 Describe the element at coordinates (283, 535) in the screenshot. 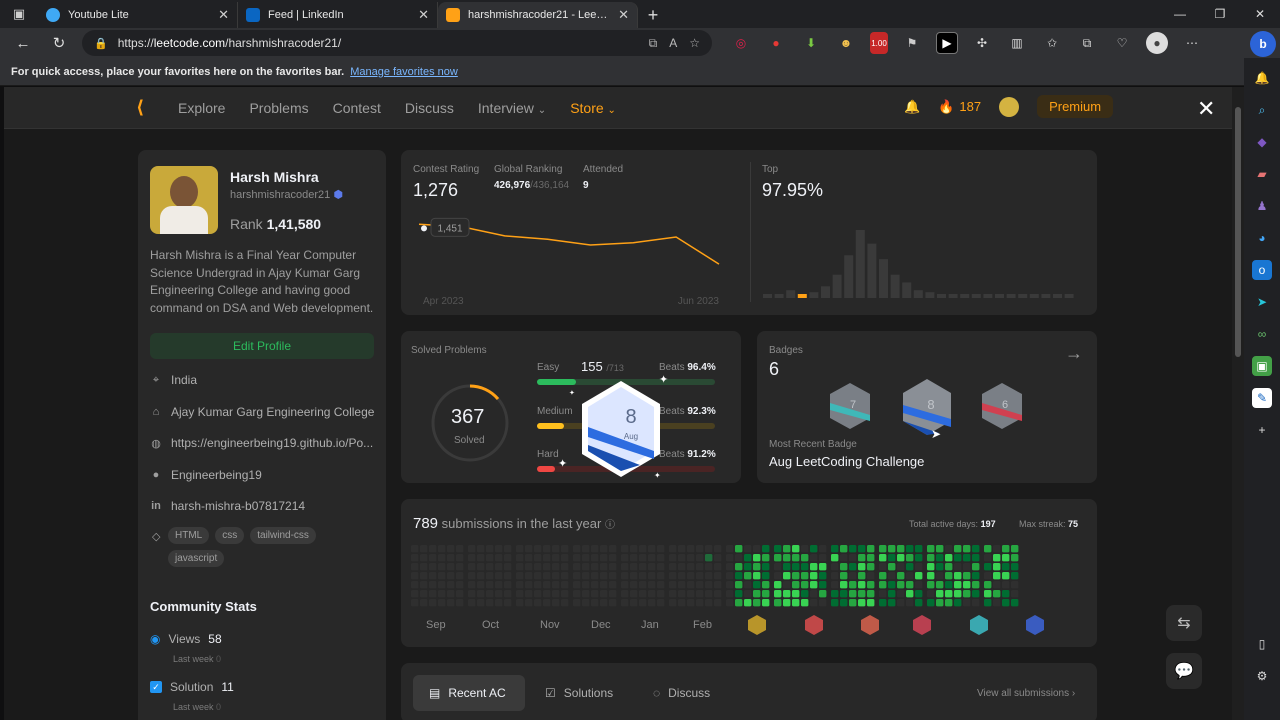

I see `skill-tag: tailwind-css` at that location.